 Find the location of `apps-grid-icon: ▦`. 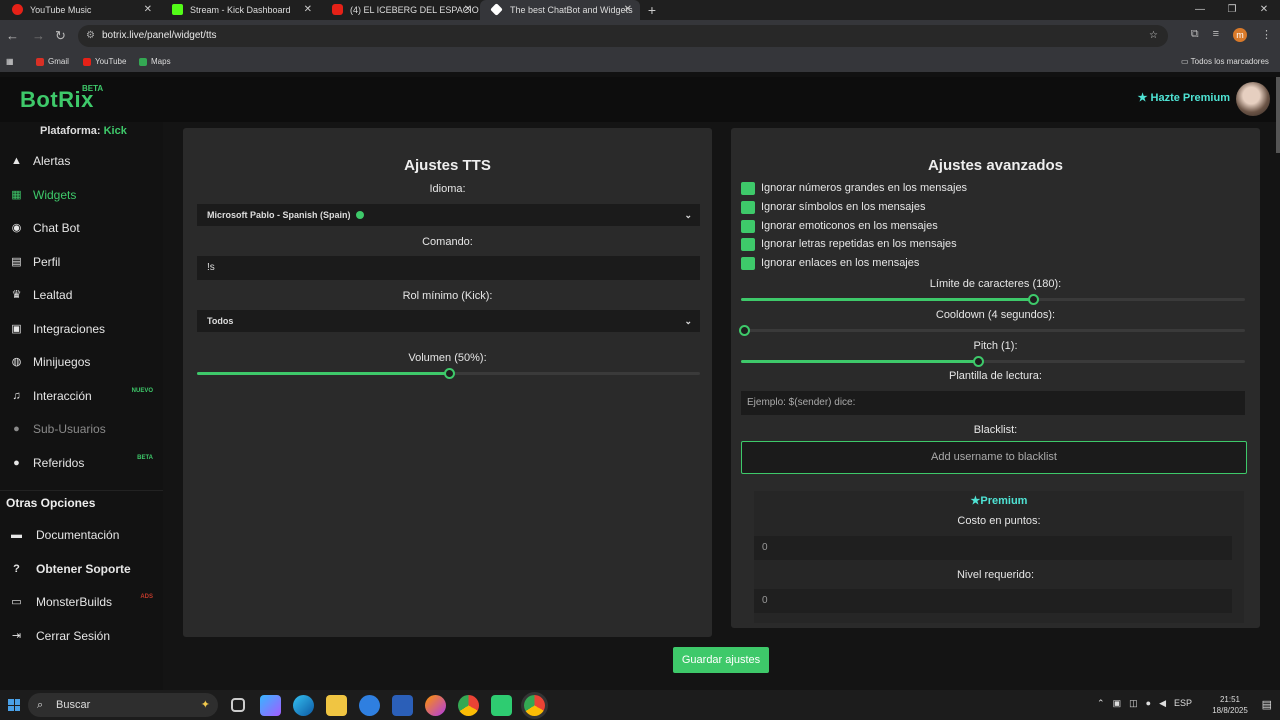

apps-grid-icon: ▦ is located at coordinates (10, 62).